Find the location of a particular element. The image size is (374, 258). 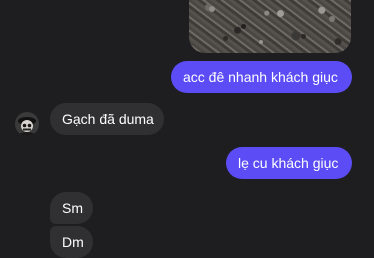

outgoing-message: lẹ cu khách giục is located at coordinates (289, 163).